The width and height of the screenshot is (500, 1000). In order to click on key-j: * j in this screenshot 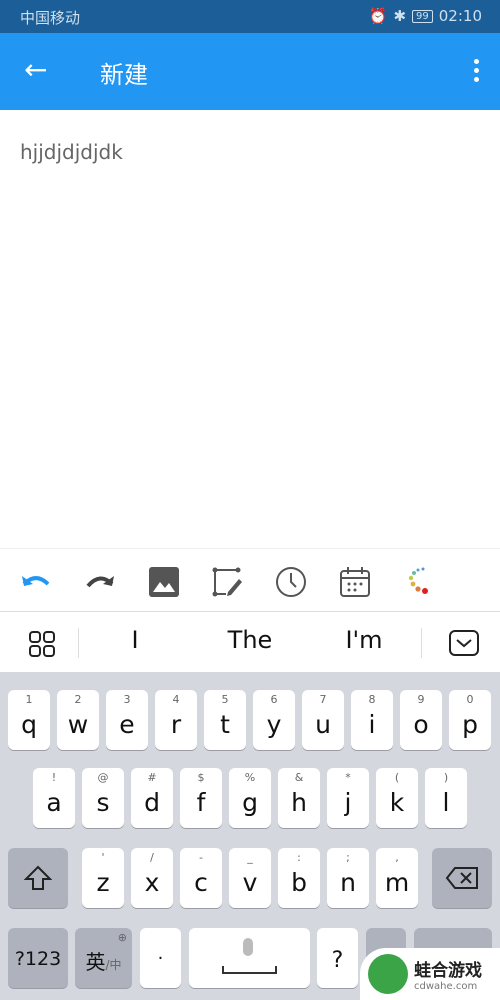, I will do `click(348, 798)`.